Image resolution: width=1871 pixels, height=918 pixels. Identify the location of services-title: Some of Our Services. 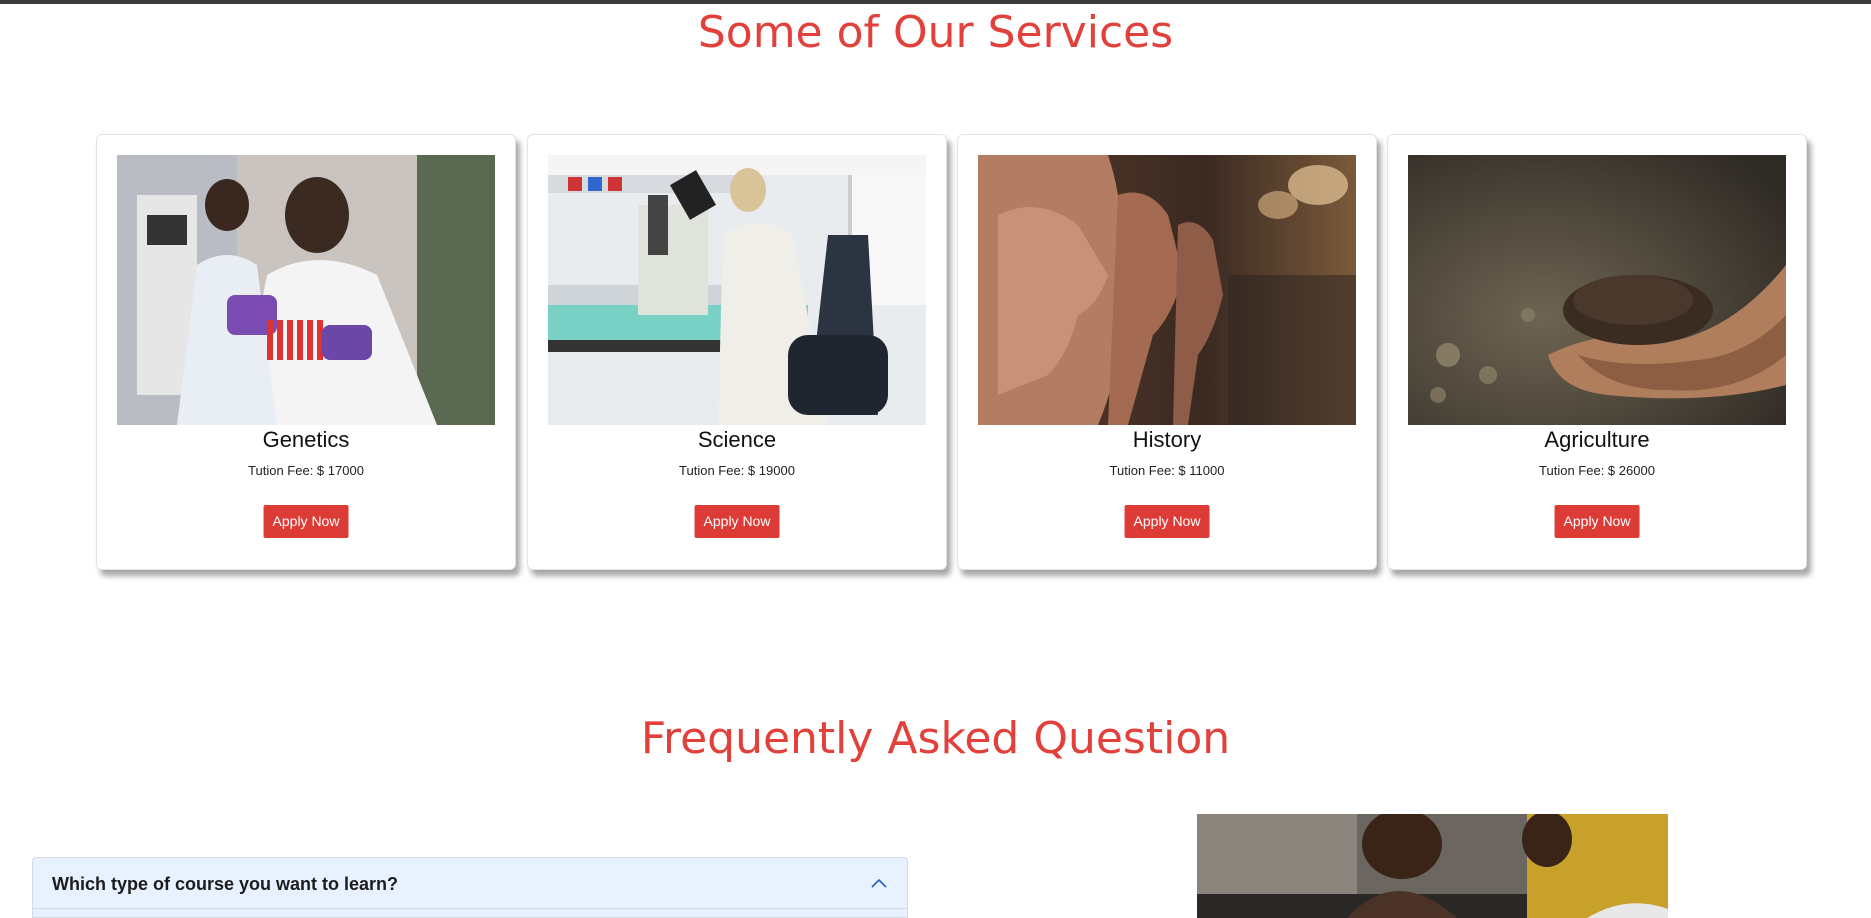
(935, 32).